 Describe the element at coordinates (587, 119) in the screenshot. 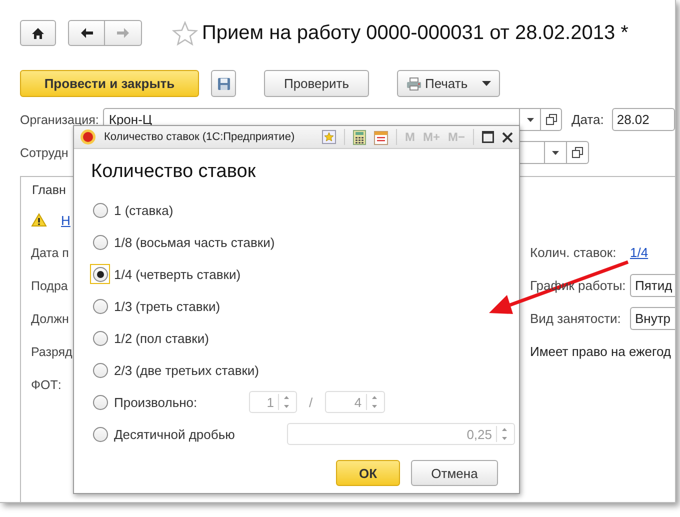

I see `field-label: Дата:` at that location.